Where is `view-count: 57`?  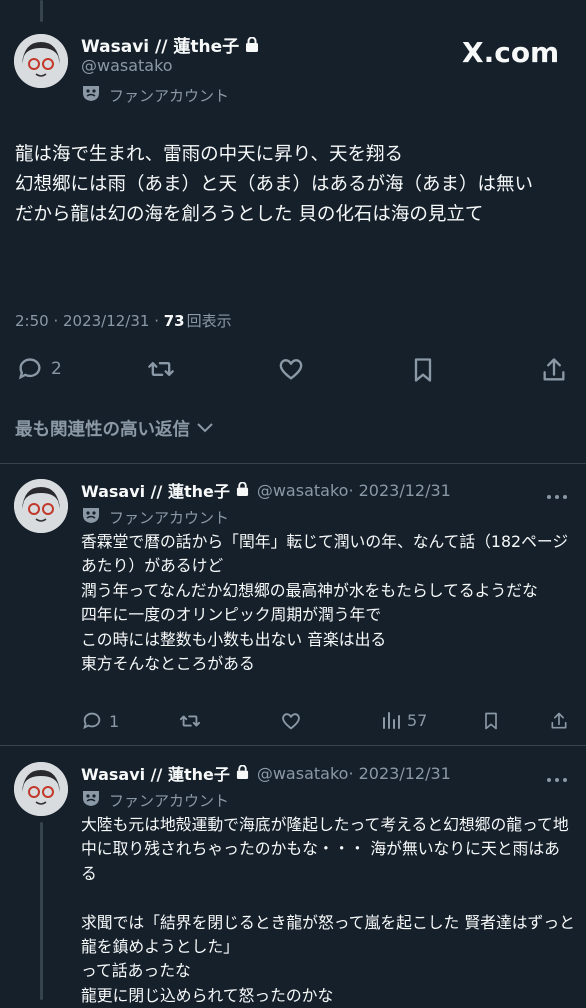 view-count: 57 is located at coordinates (417, 720).